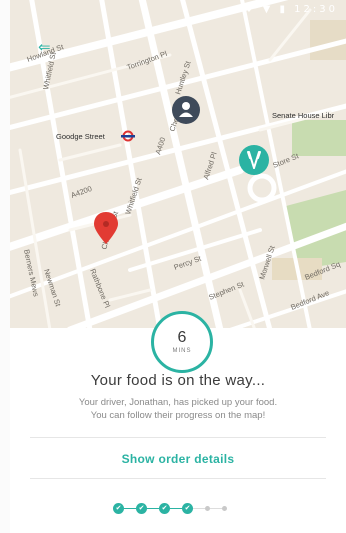 The image size is (346, 533). I want to click on eta-unit: MINS, so click(182, 351).